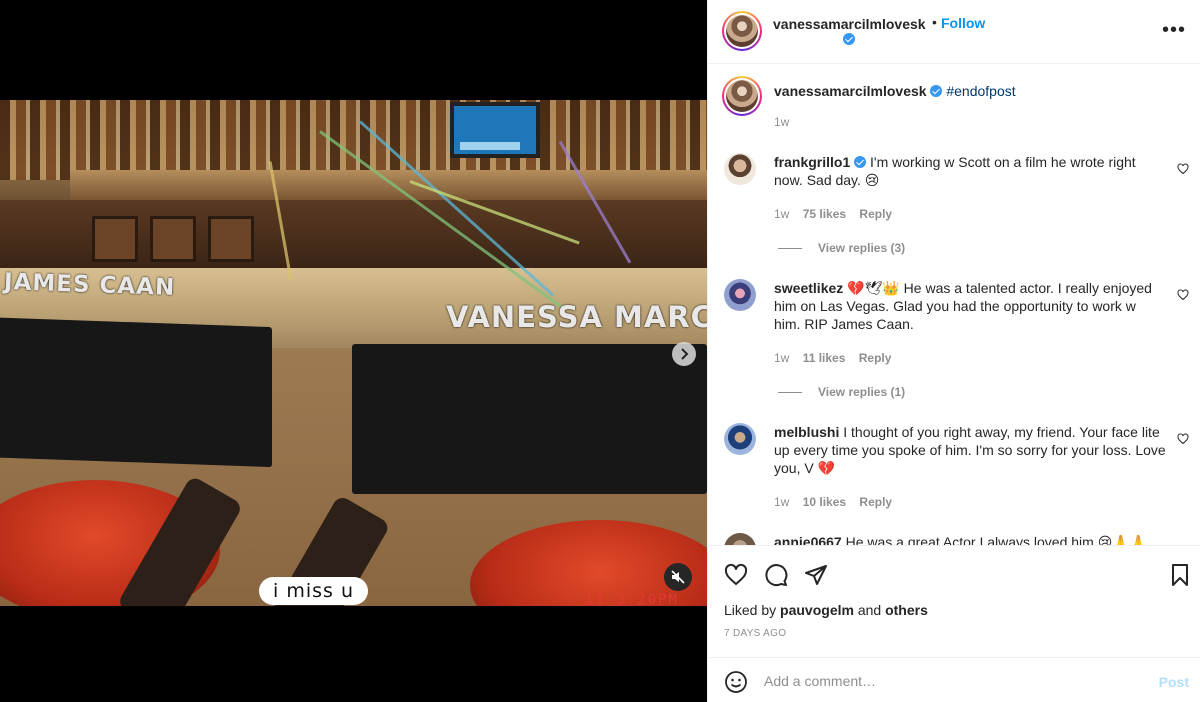 Image resolution: width=1200 pixels, height=702 pixels. Describe the element at coordinates (1180, 575) in the screenshot. I see `bookmark-save-icon` at that location.